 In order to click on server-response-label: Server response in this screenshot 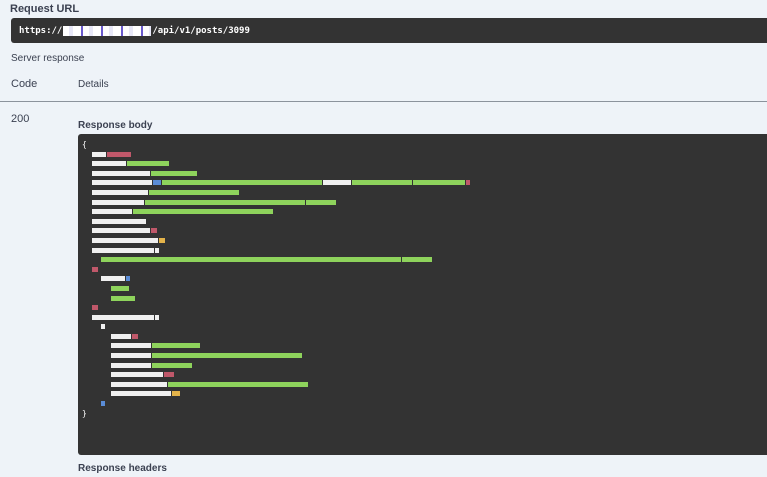, I will do `click(48, 58)`.